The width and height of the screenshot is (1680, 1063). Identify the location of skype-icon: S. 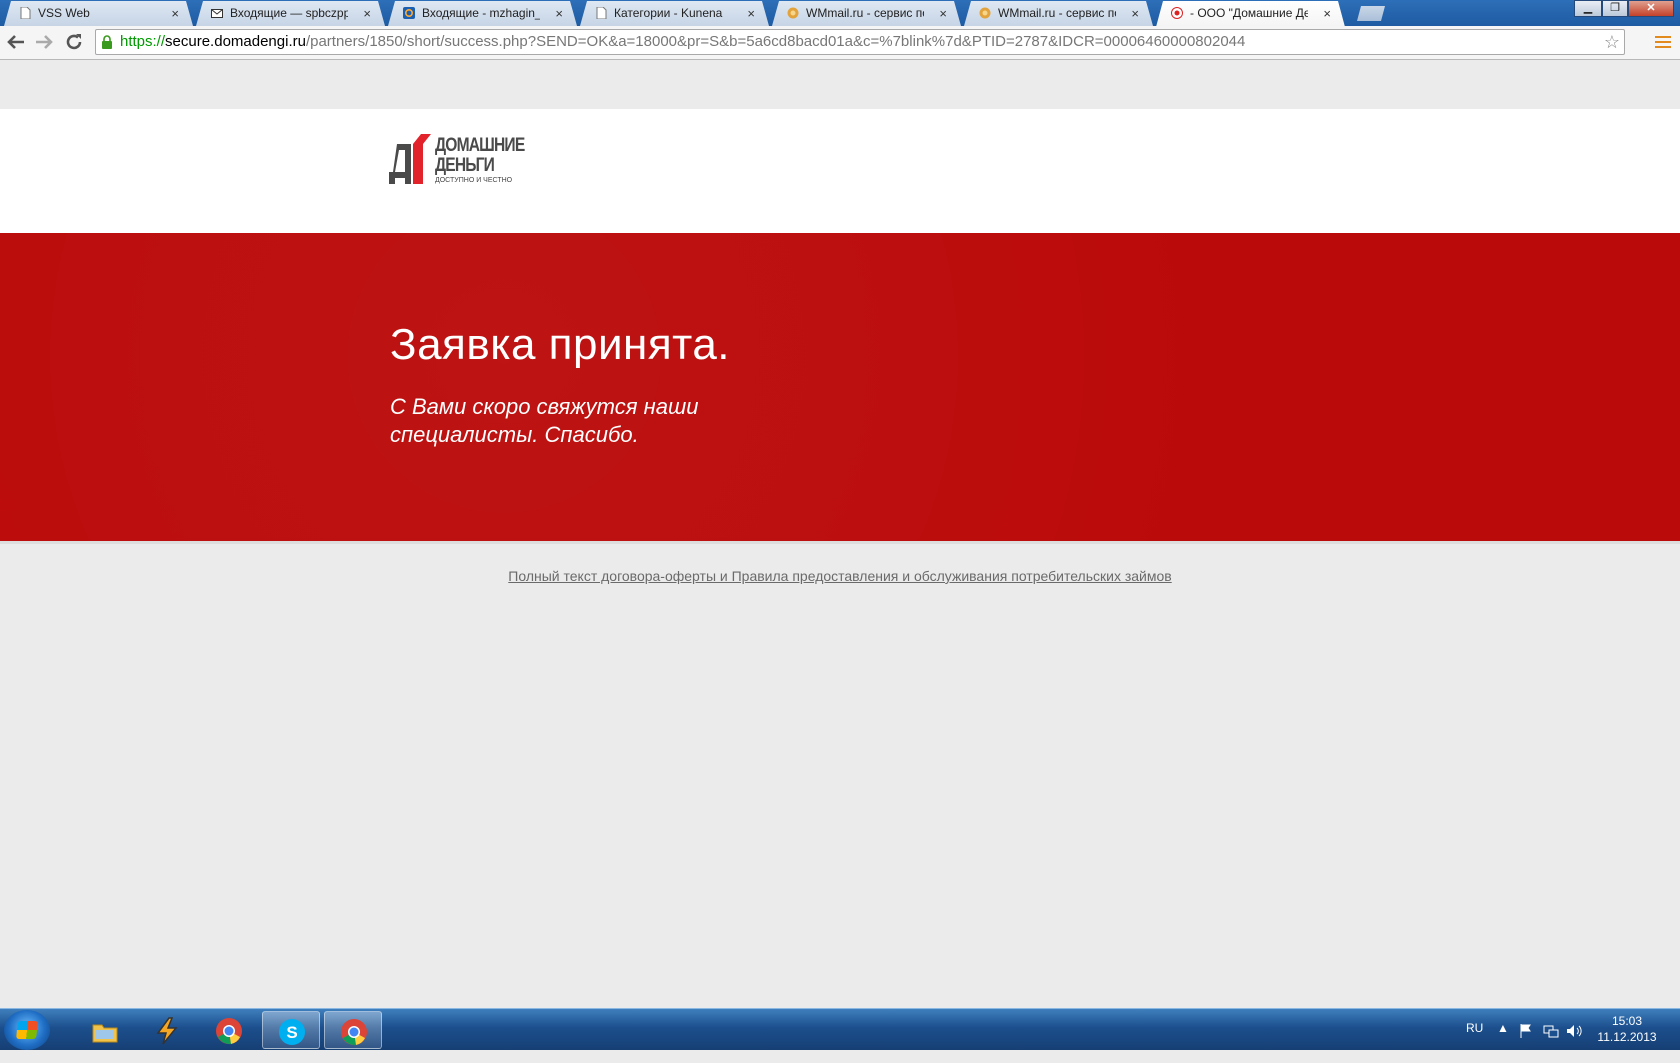
(292, 1032).